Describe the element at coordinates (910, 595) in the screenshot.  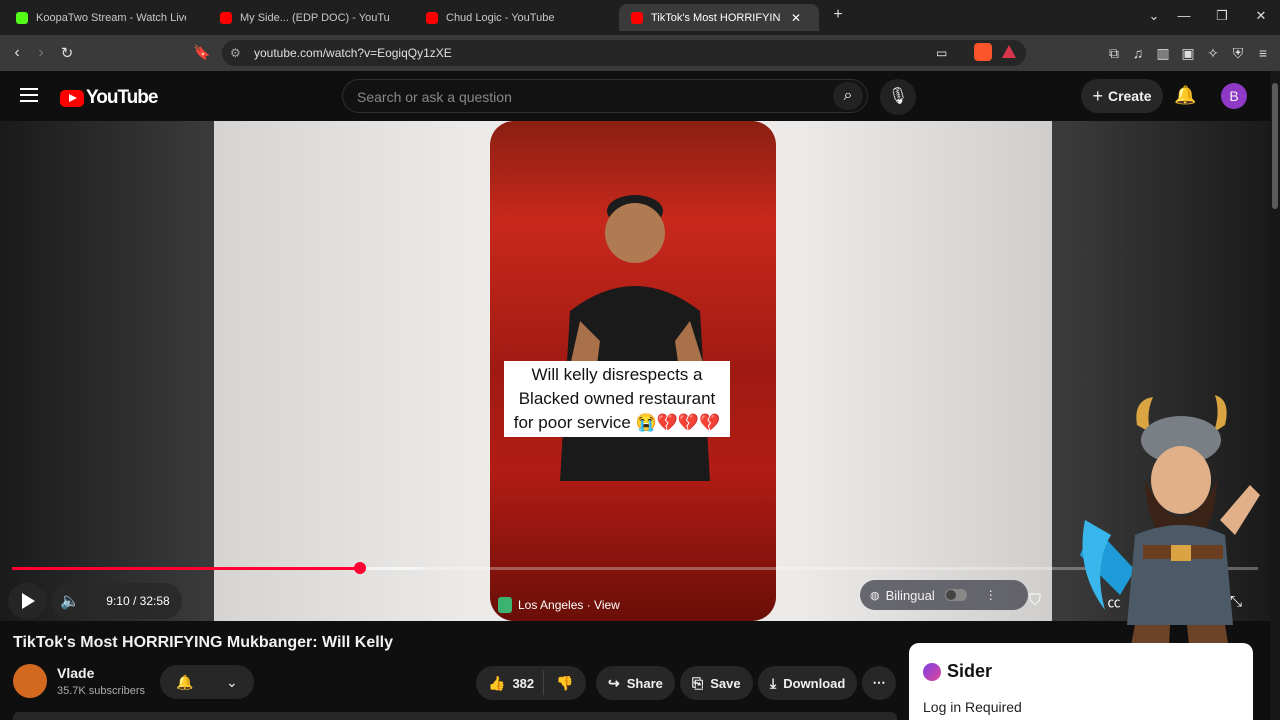
I see `bilingual-label: Bilingual` at that location.